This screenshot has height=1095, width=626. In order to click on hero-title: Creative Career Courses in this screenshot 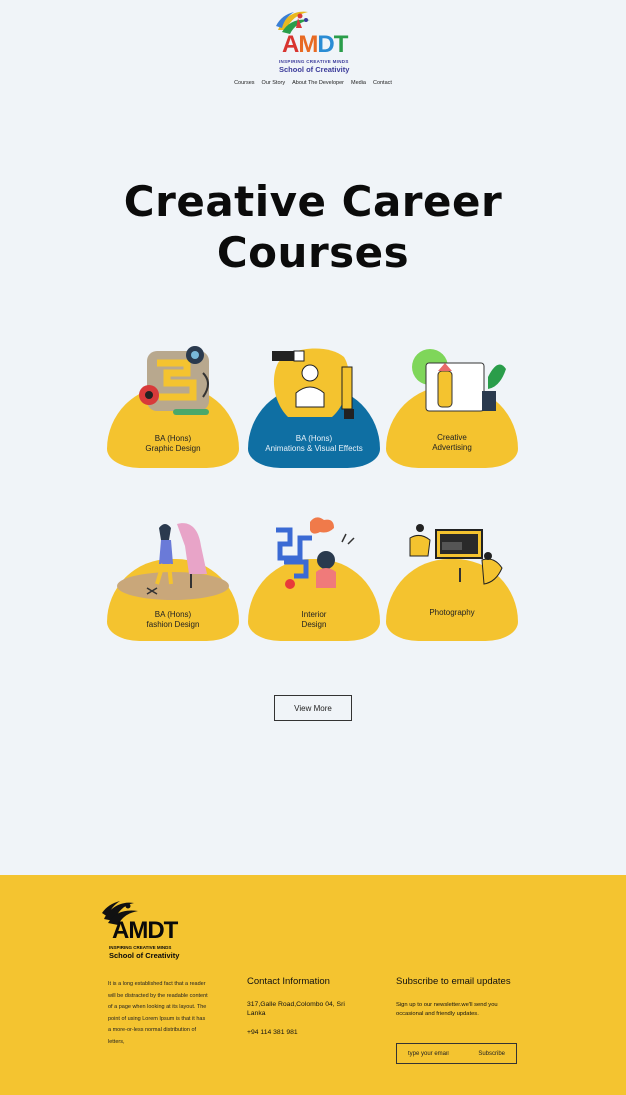, I will do `click(313, 227)`.